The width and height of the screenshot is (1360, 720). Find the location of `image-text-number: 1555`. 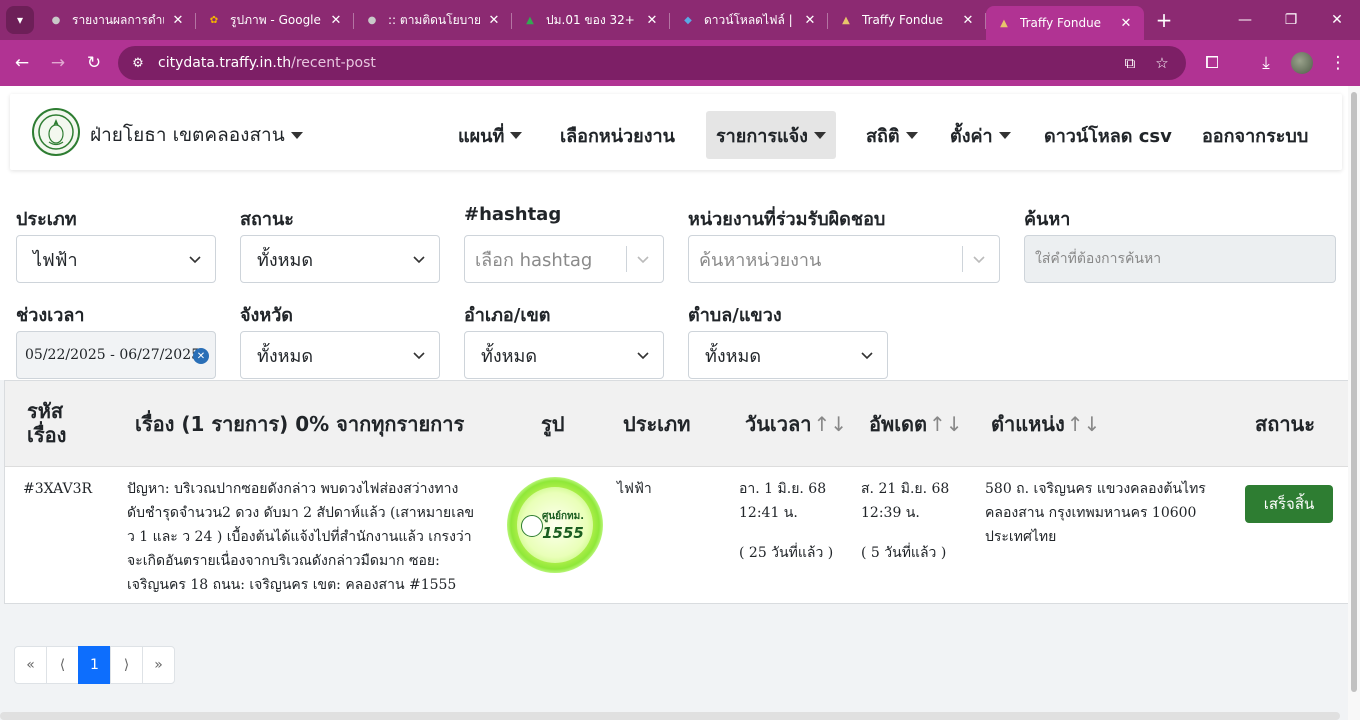

image-text-number: 1555 is located at coordinates (563, 532).